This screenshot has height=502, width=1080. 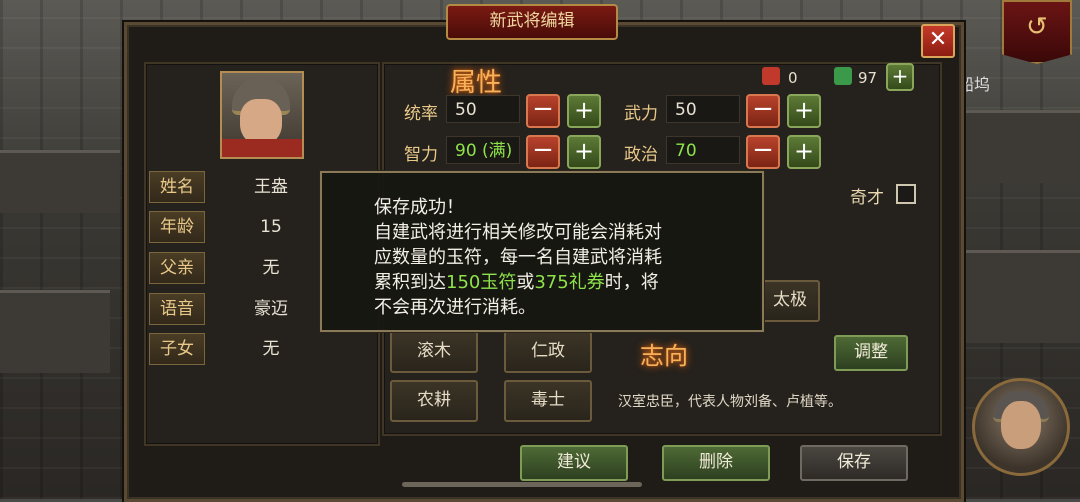 I want to click on profile-label: 姓名, so click(x=177, y=187).